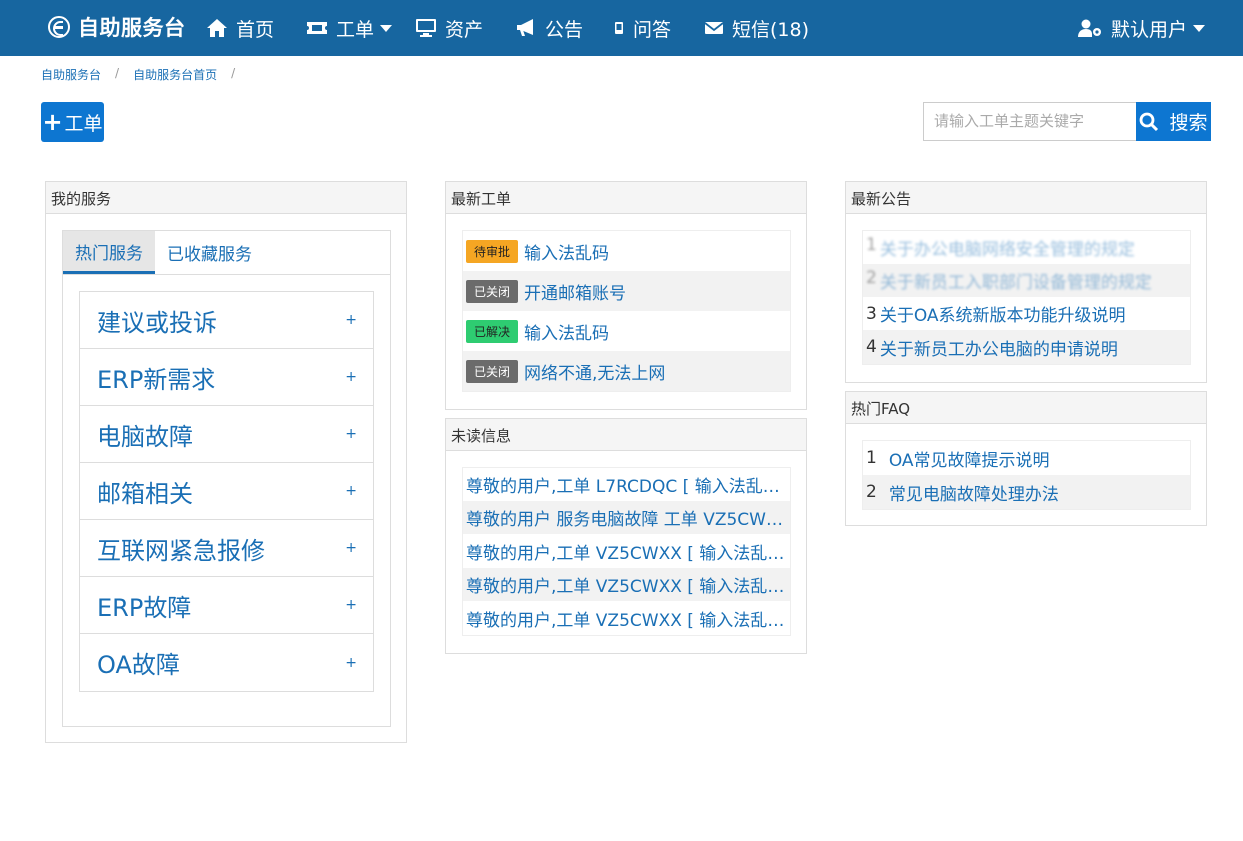  What do you see at coordinates (575, 291) in the screenshot?
I see `ticket-title: 开通邮箱账号` at bounding box center [575, 291].